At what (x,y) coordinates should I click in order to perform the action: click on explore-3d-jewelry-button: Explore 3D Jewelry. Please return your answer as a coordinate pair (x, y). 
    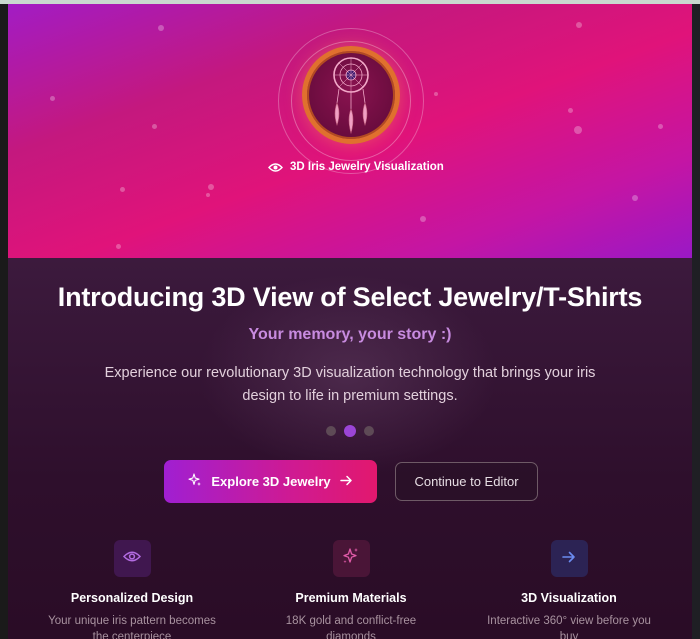
    Looking at the image, I should click on (270, 481).